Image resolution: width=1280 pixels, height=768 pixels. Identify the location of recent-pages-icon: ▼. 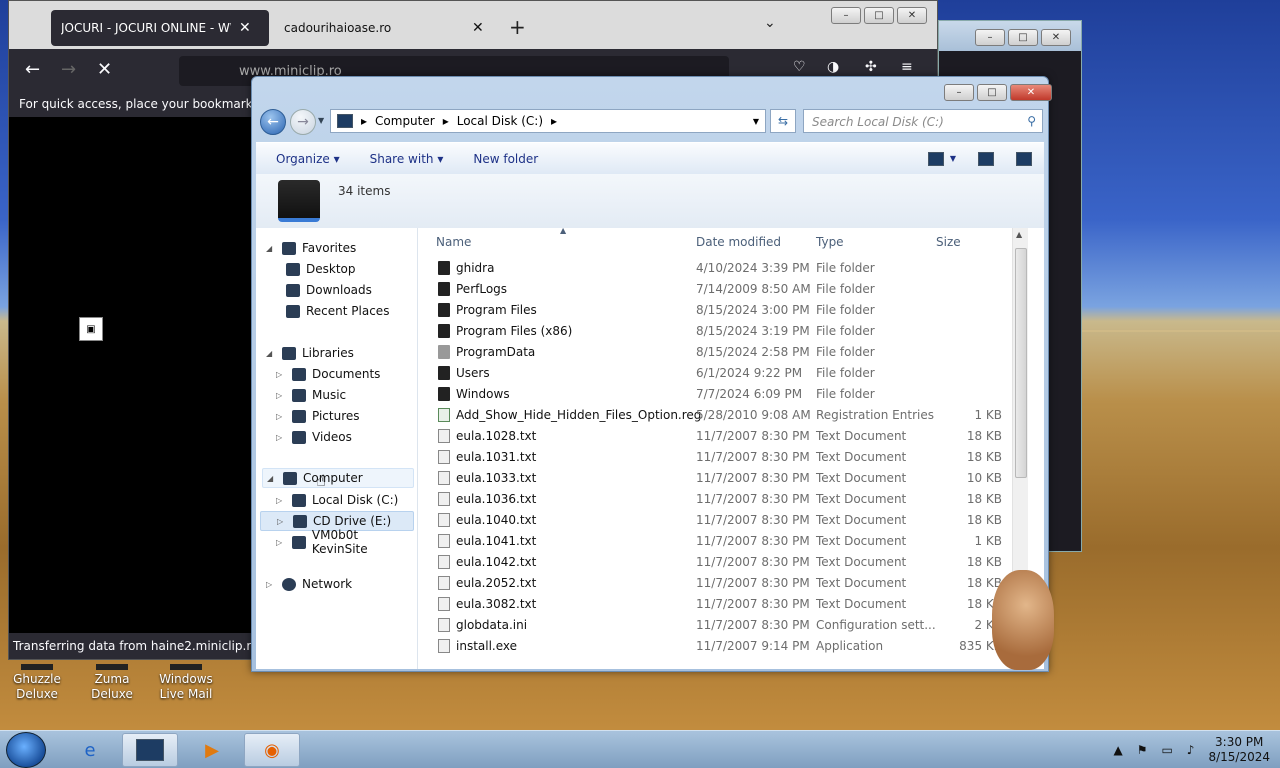
(321, 120).